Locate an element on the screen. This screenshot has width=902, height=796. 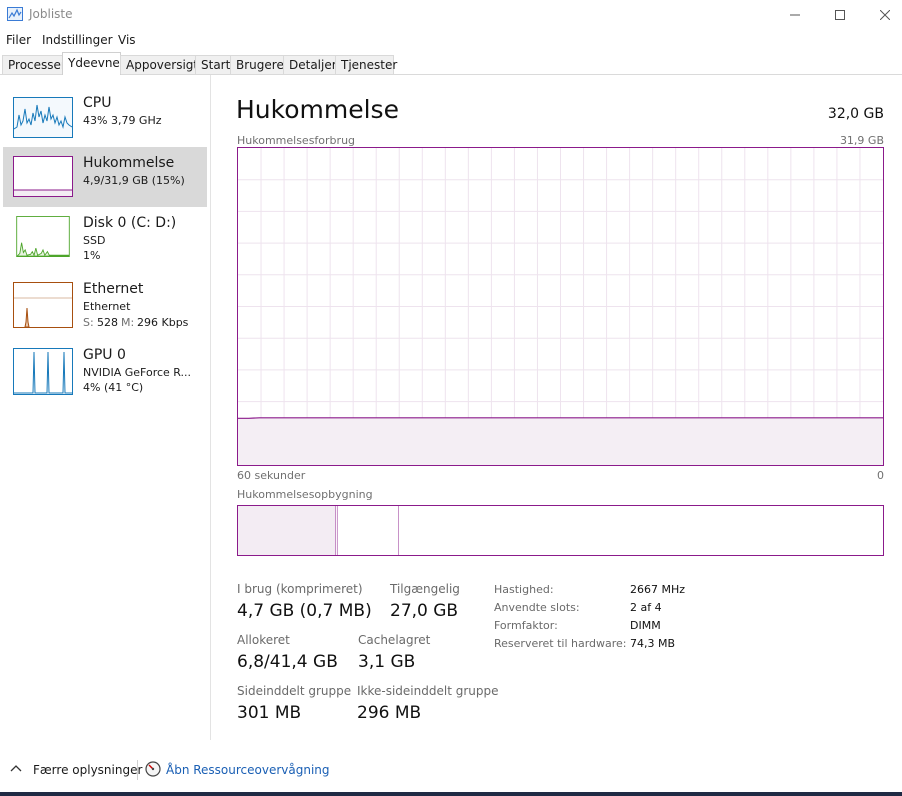
available-value: 27,0 GB is located at coordinates (424, 611).